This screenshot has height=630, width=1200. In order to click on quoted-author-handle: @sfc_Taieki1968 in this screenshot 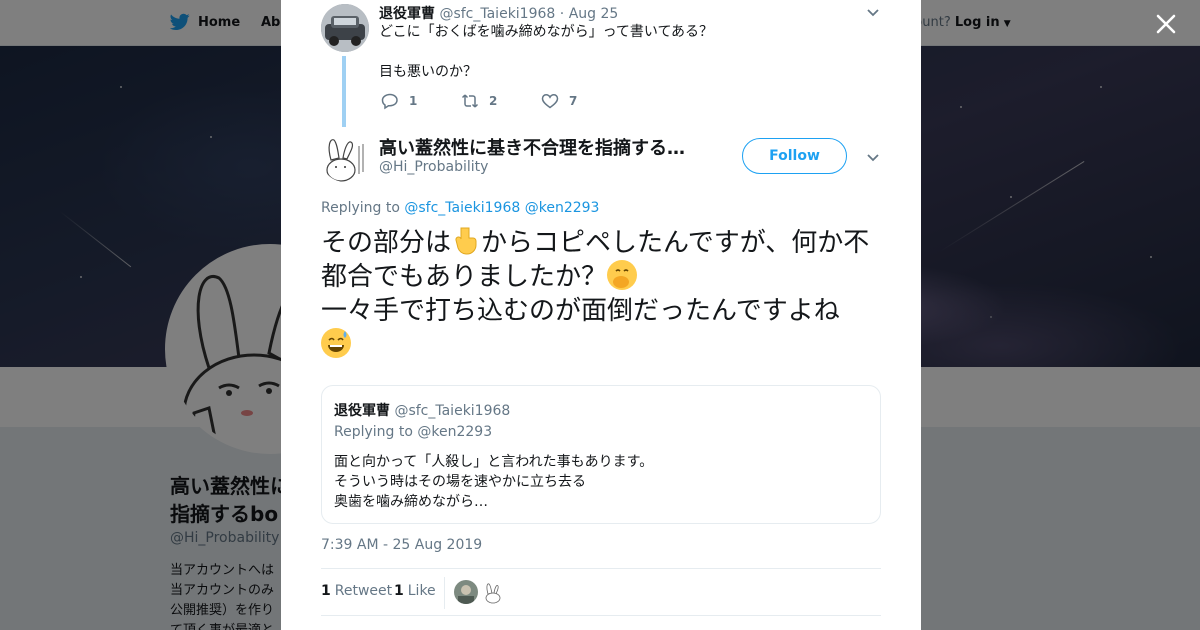, I will do `click(452, 411)`.